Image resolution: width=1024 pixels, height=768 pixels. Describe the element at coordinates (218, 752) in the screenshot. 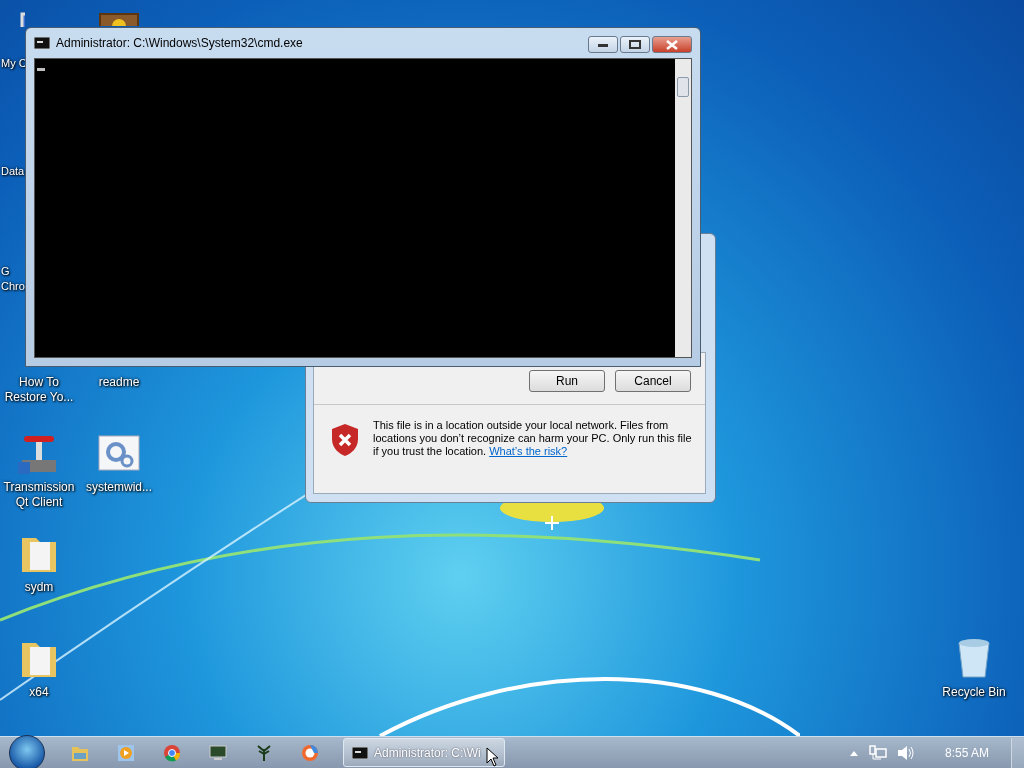

I see `monitor-icon` at that location.